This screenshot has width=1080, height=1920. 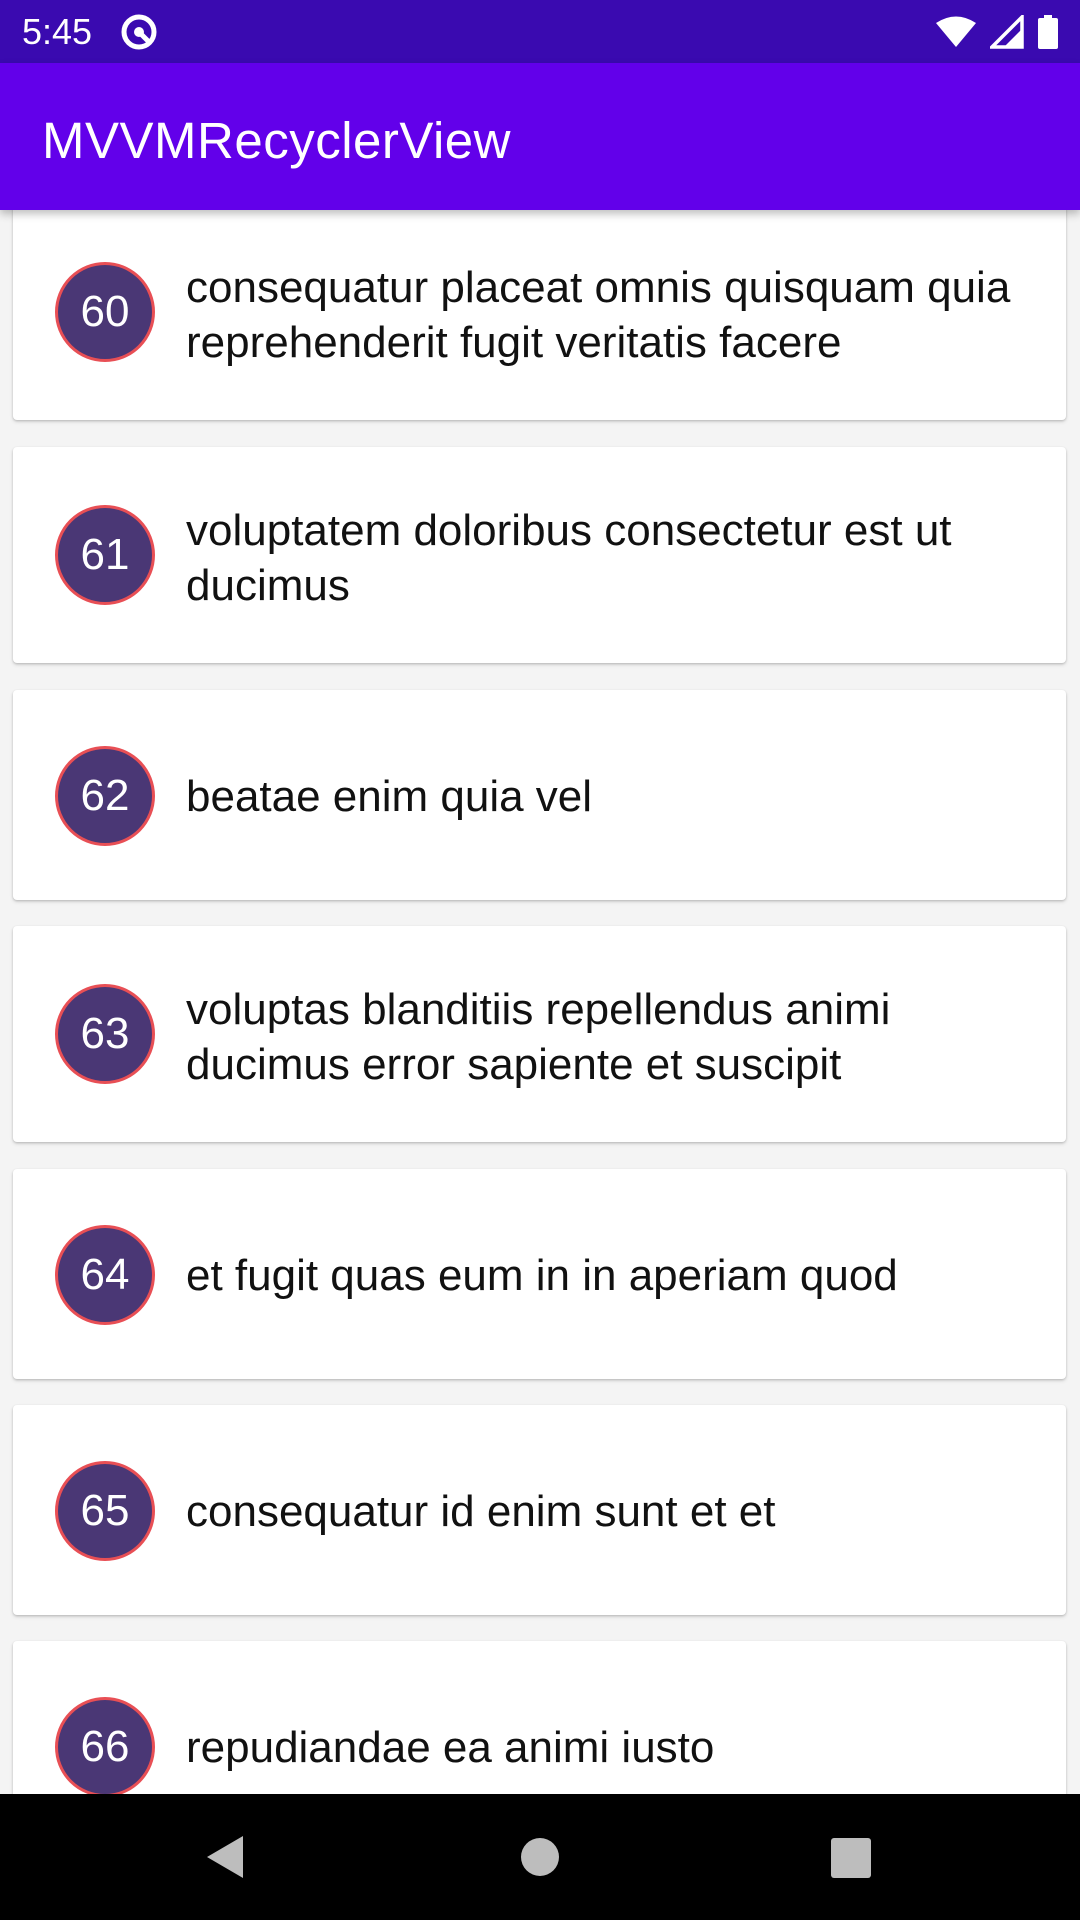 I want to click on status-icons, so click(x=997, y=32).